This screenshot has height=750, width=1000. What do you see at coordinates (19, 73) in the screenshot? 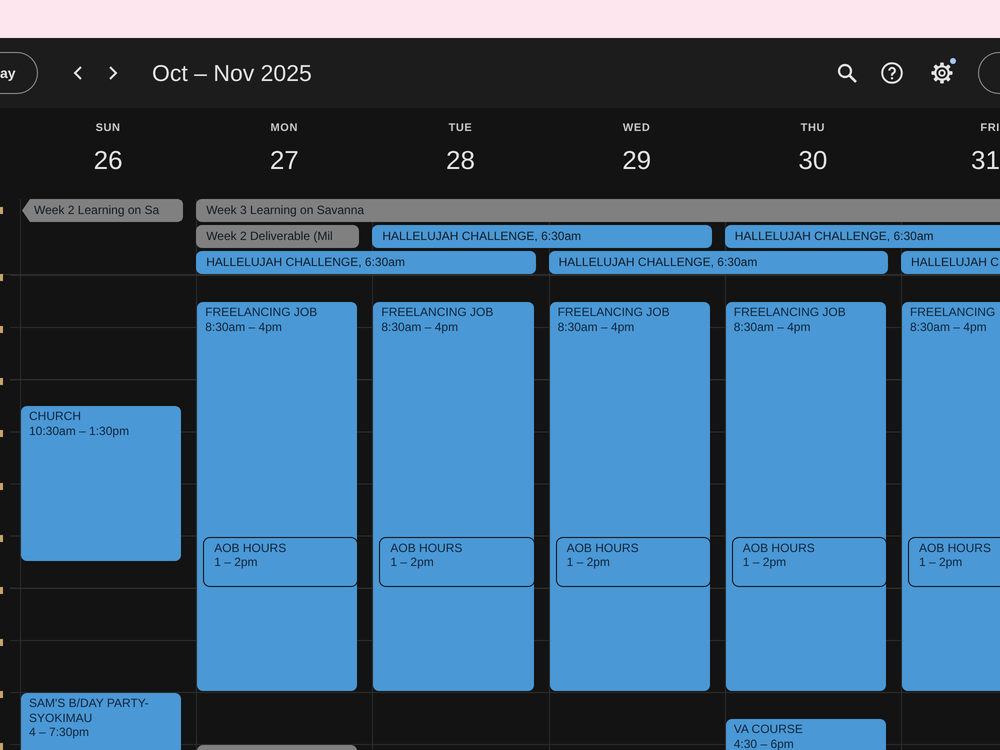
I see `today-button: ay` at bounding box center [19, 73].